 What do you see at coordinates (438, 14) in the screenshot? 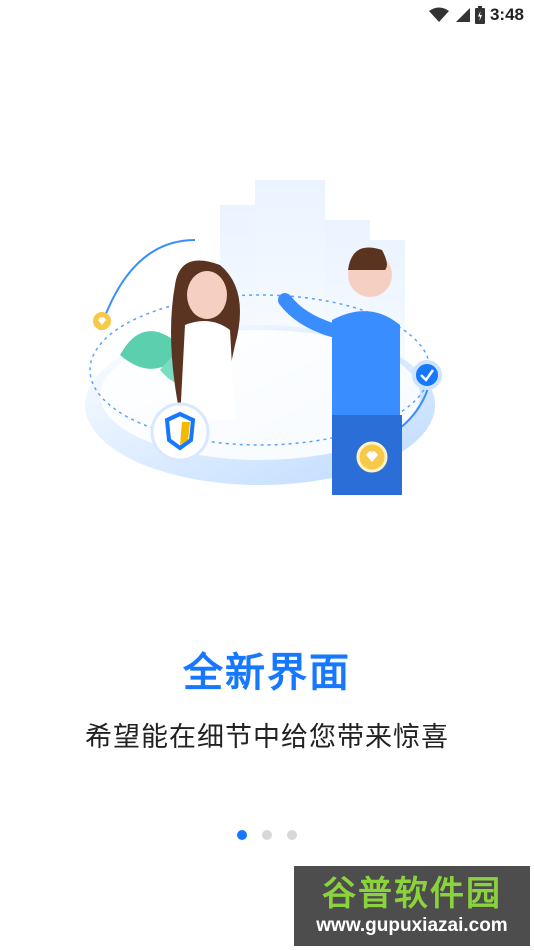
I see `wifi-icon` at bounding box center [438, 14].